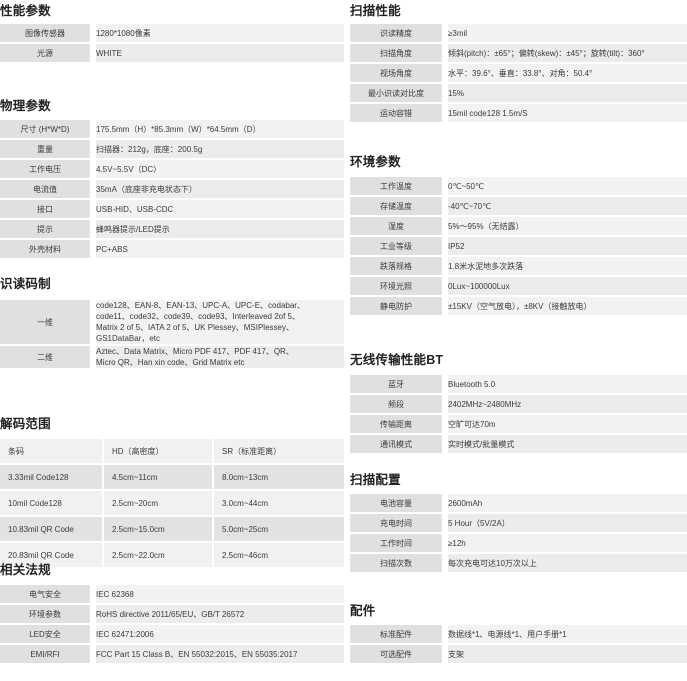  Describe the element at coordinates (399, 443) in the screenshot. I see `row-label: 通讯模式` at that location.